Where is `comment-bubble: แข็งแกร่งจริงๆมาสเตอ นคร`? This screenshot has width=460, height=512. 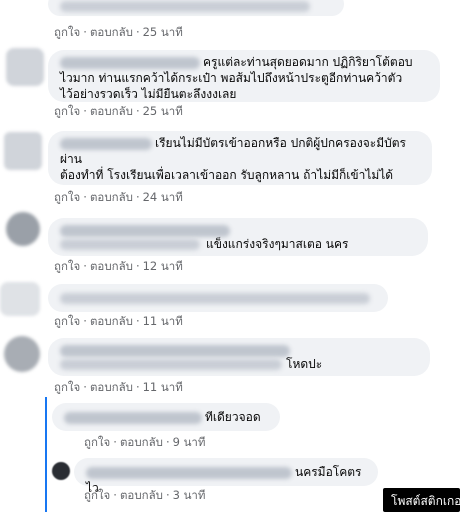 comment-bubble: แข็งแกร่งจริงๆมาสเตอ นคร is located at coordinates (238, 237).